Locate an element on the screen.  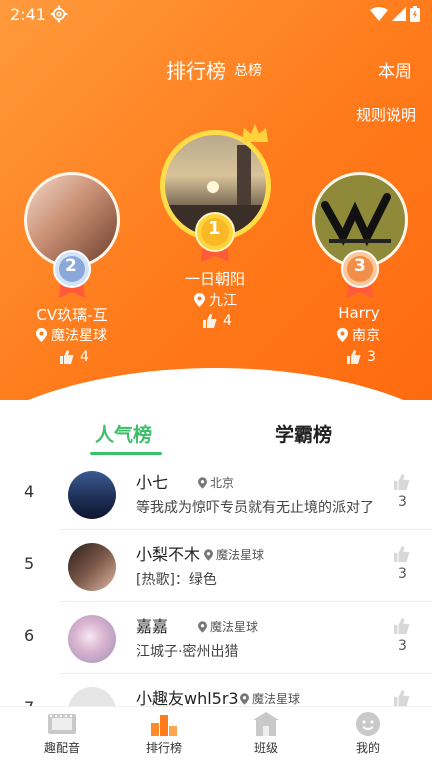
list-location: 北京 is located at coordinates (216, 482).